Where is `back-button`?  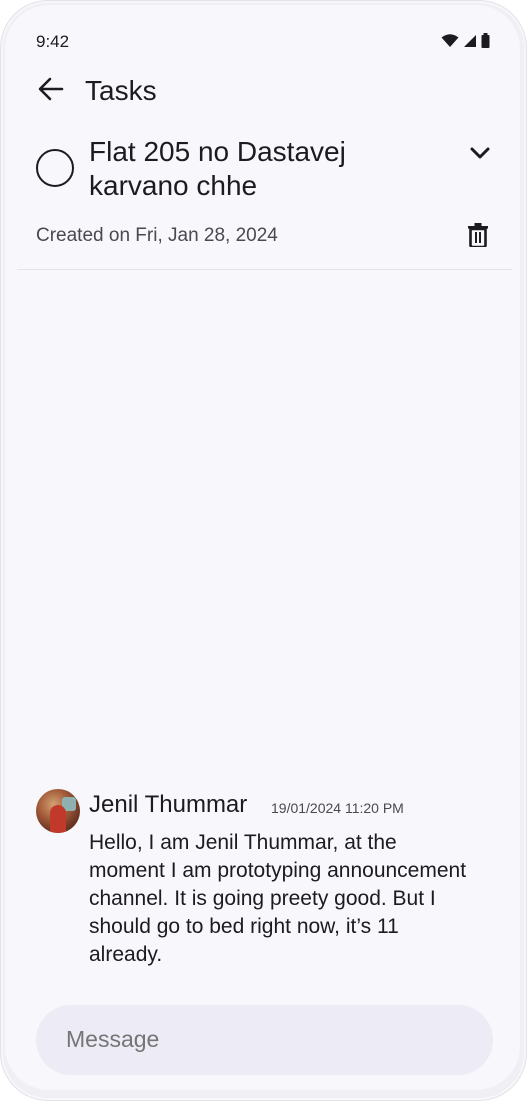
back-button is located at coordinates (51, 91).